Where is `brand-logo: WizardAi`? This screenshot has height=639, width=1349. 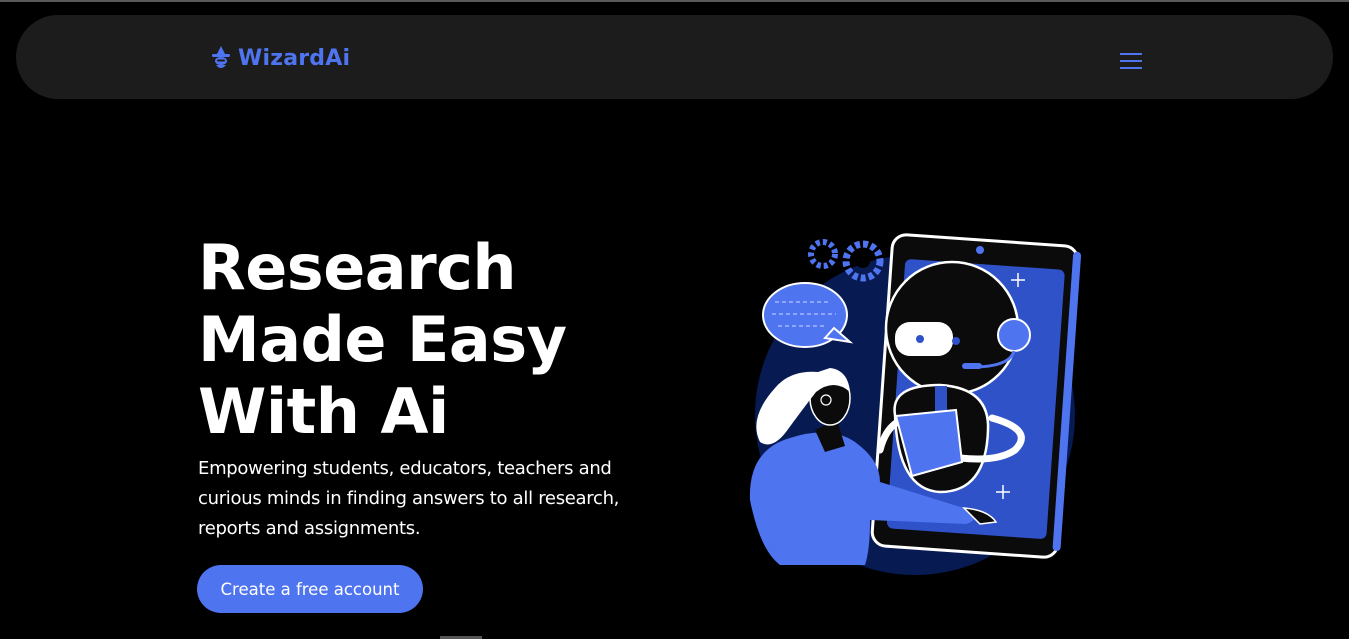
brand-logo: WizardAi is located at coordinates (279, 58).